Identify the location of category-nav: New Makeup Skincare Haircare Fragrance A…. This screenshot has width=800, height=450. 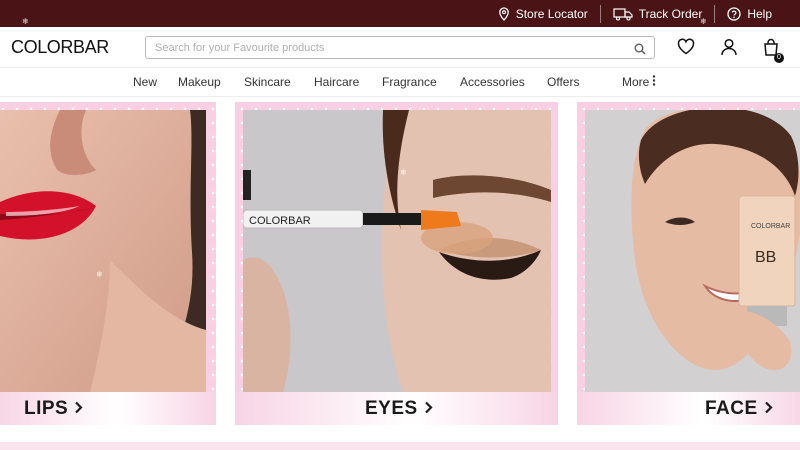
(400, 82).